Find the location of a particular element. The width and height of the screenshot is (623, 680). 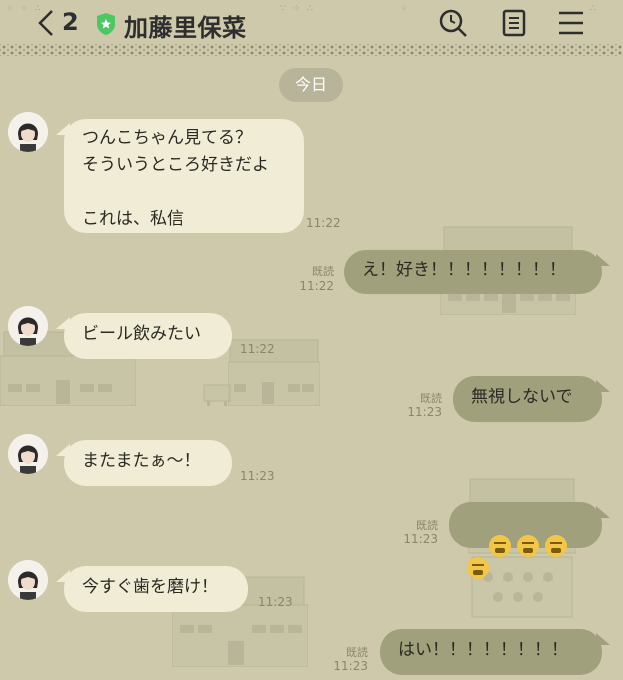

signboard-background-icon is located at coordinates (217, 395).